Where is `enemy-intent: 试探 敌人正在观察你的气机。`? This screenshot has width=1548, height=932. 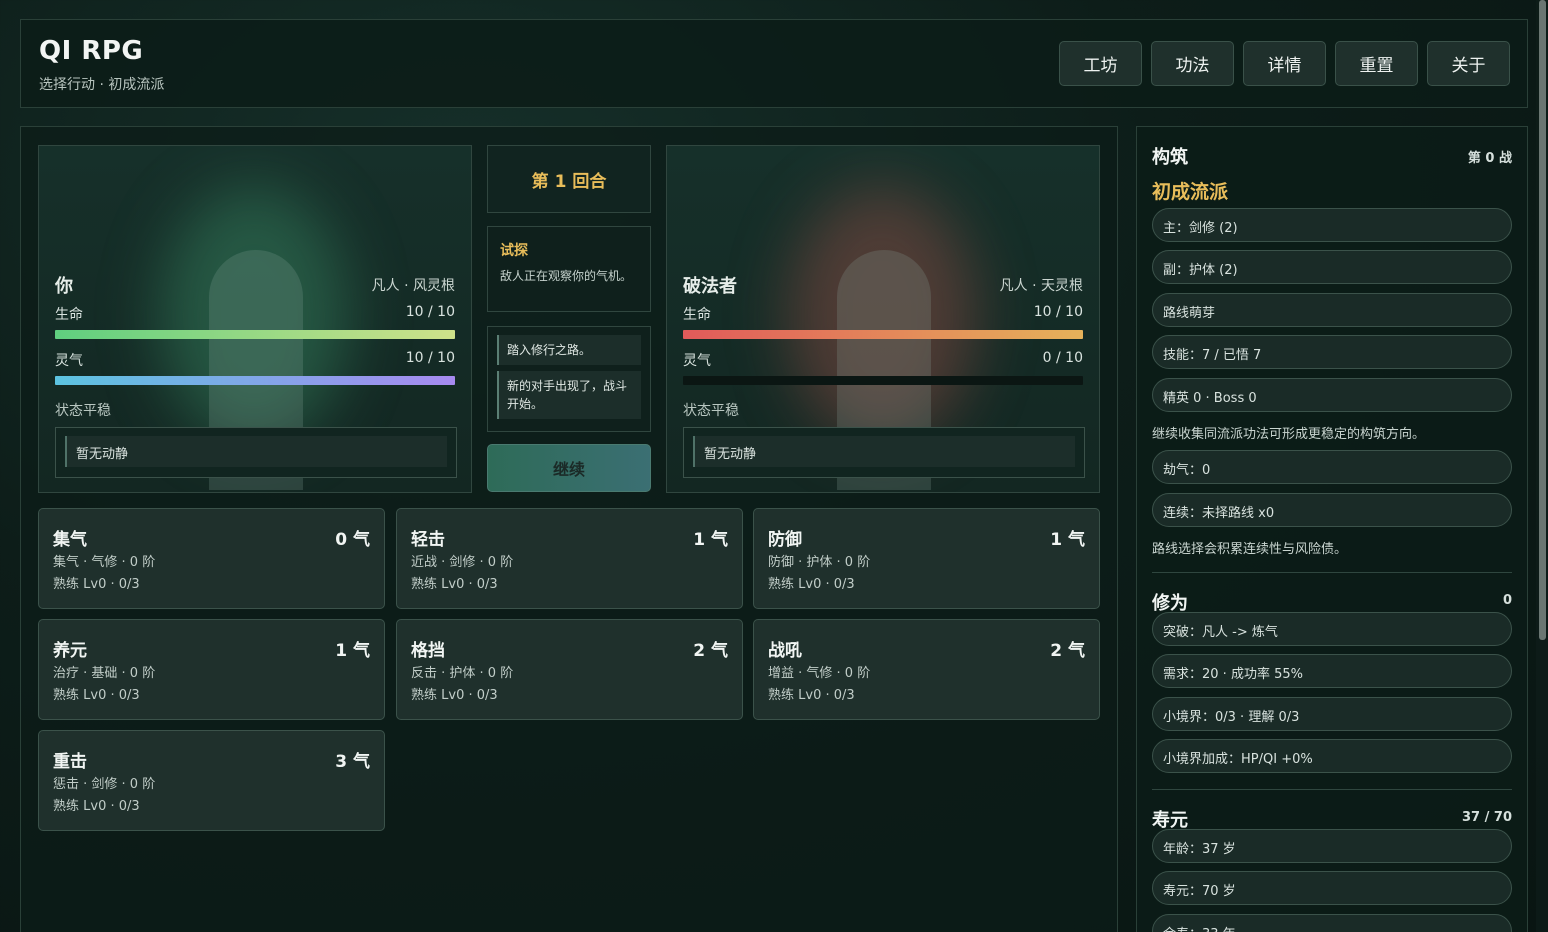
enemy-intent: 试探 敌人正在观察你的气机。 is located at coordinates (569, 269).